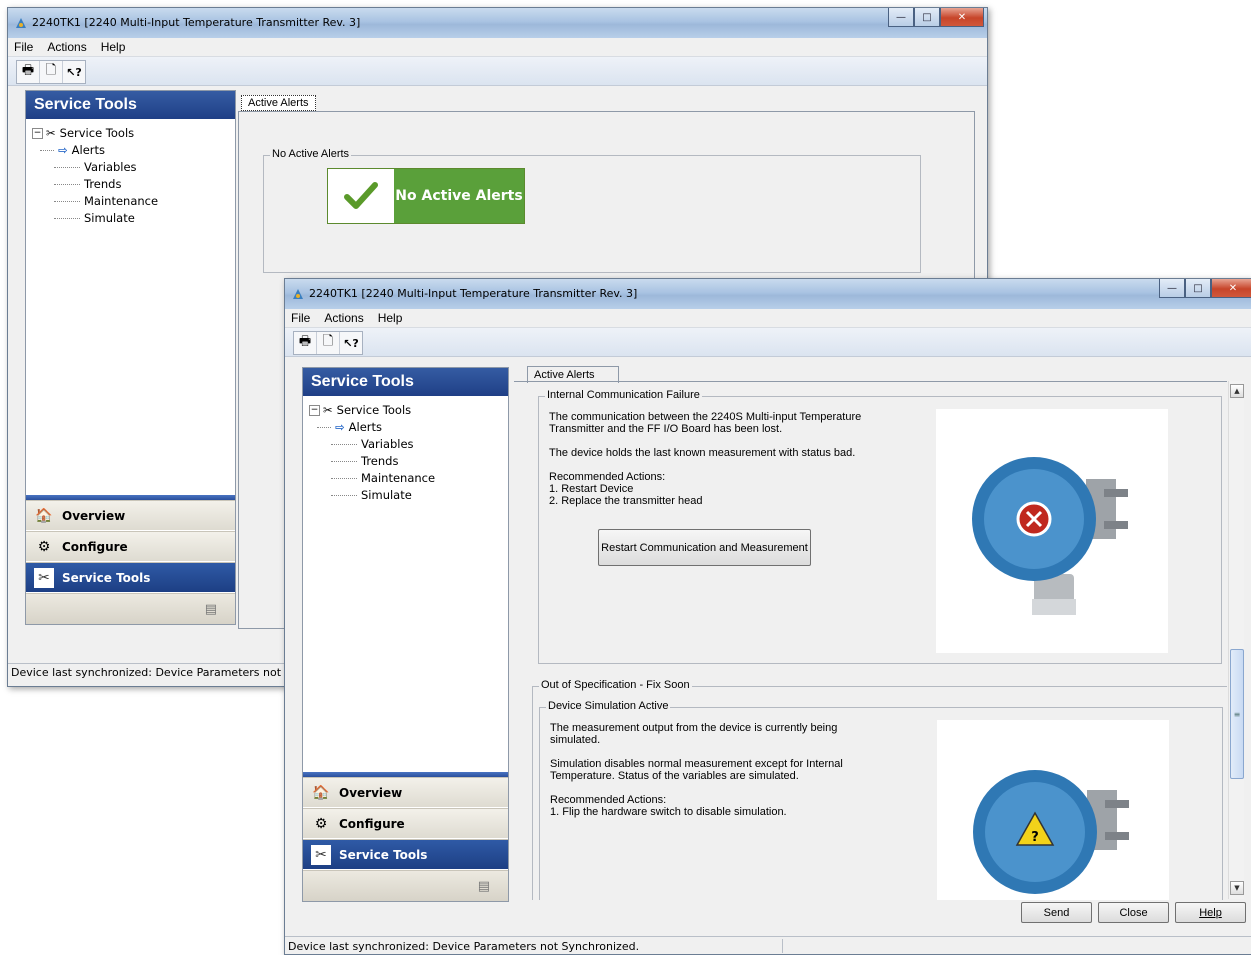  What do you see at coordinates (1050, 536) in the screenshot?
I see `transmitter-error-icon` at bounding box center [1050, 536].